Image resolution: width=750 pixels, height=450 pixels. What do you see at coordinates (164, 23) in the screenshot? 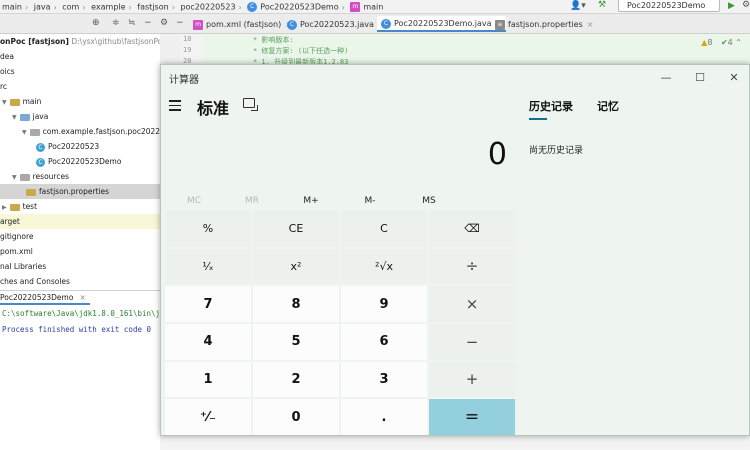
I see `settings-icon: ⚙` at bounding box center [164, 23].